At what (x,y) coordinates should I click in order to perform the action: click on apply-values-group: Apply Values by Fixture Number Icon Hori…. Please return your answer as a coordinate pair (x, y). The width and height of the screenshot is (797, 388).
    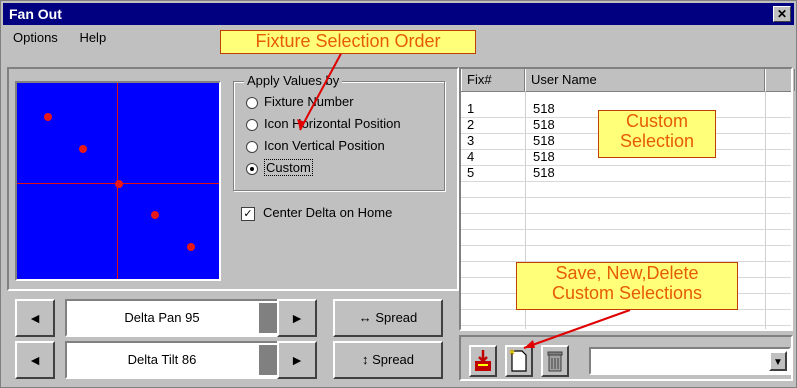
    Looking at the image, I should click on (339, 132).